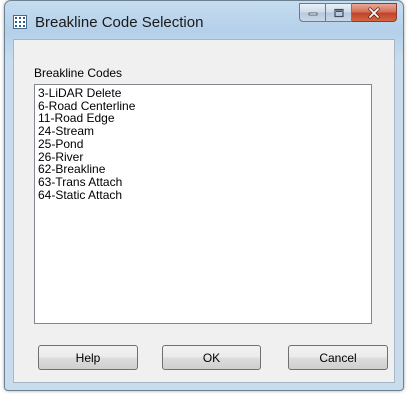 This screenshot has height=396, width=414. I want to click on maximize-button, so click(339, 12).